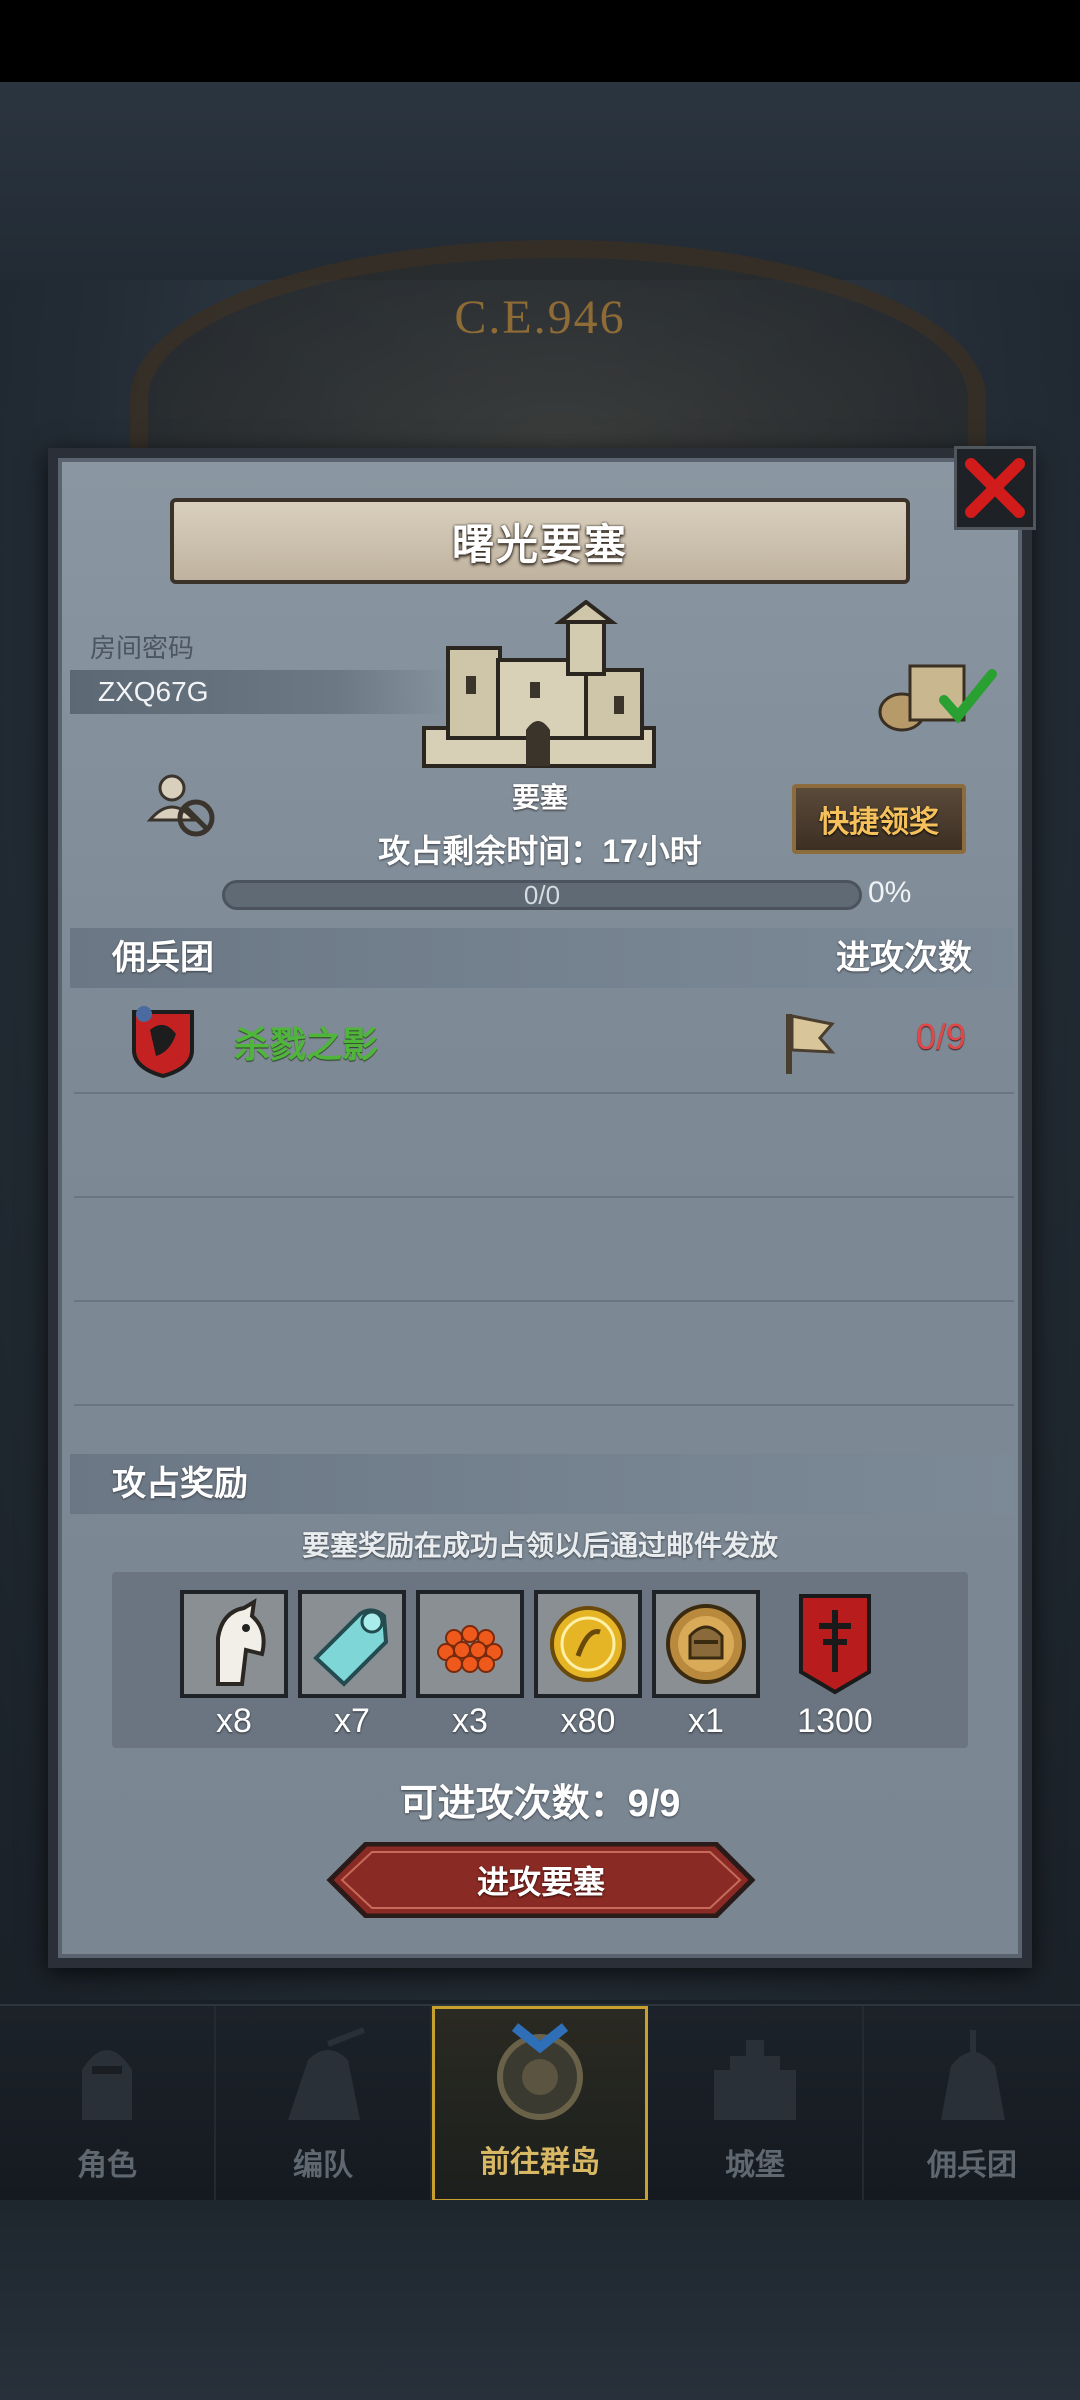  I want to click on flag-icon, so click(811, 1044).